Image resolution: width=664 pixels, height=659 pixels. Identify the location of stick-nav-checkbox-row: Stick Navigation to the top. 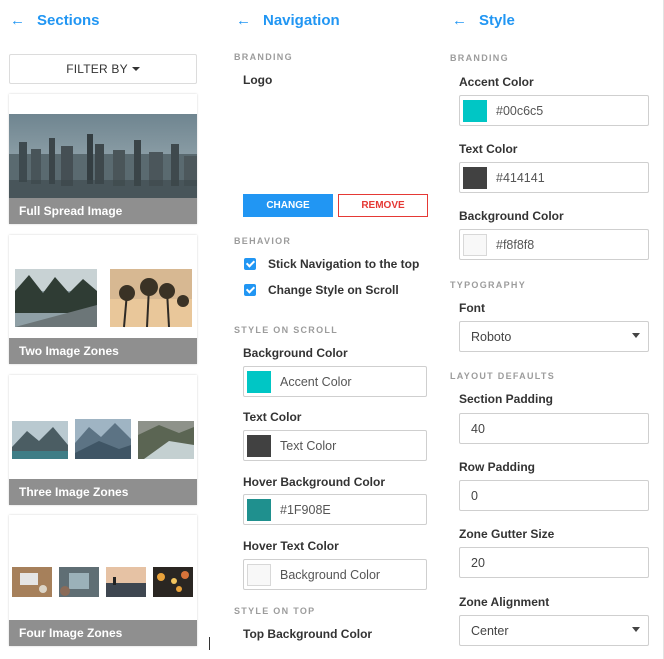
(331, 264).